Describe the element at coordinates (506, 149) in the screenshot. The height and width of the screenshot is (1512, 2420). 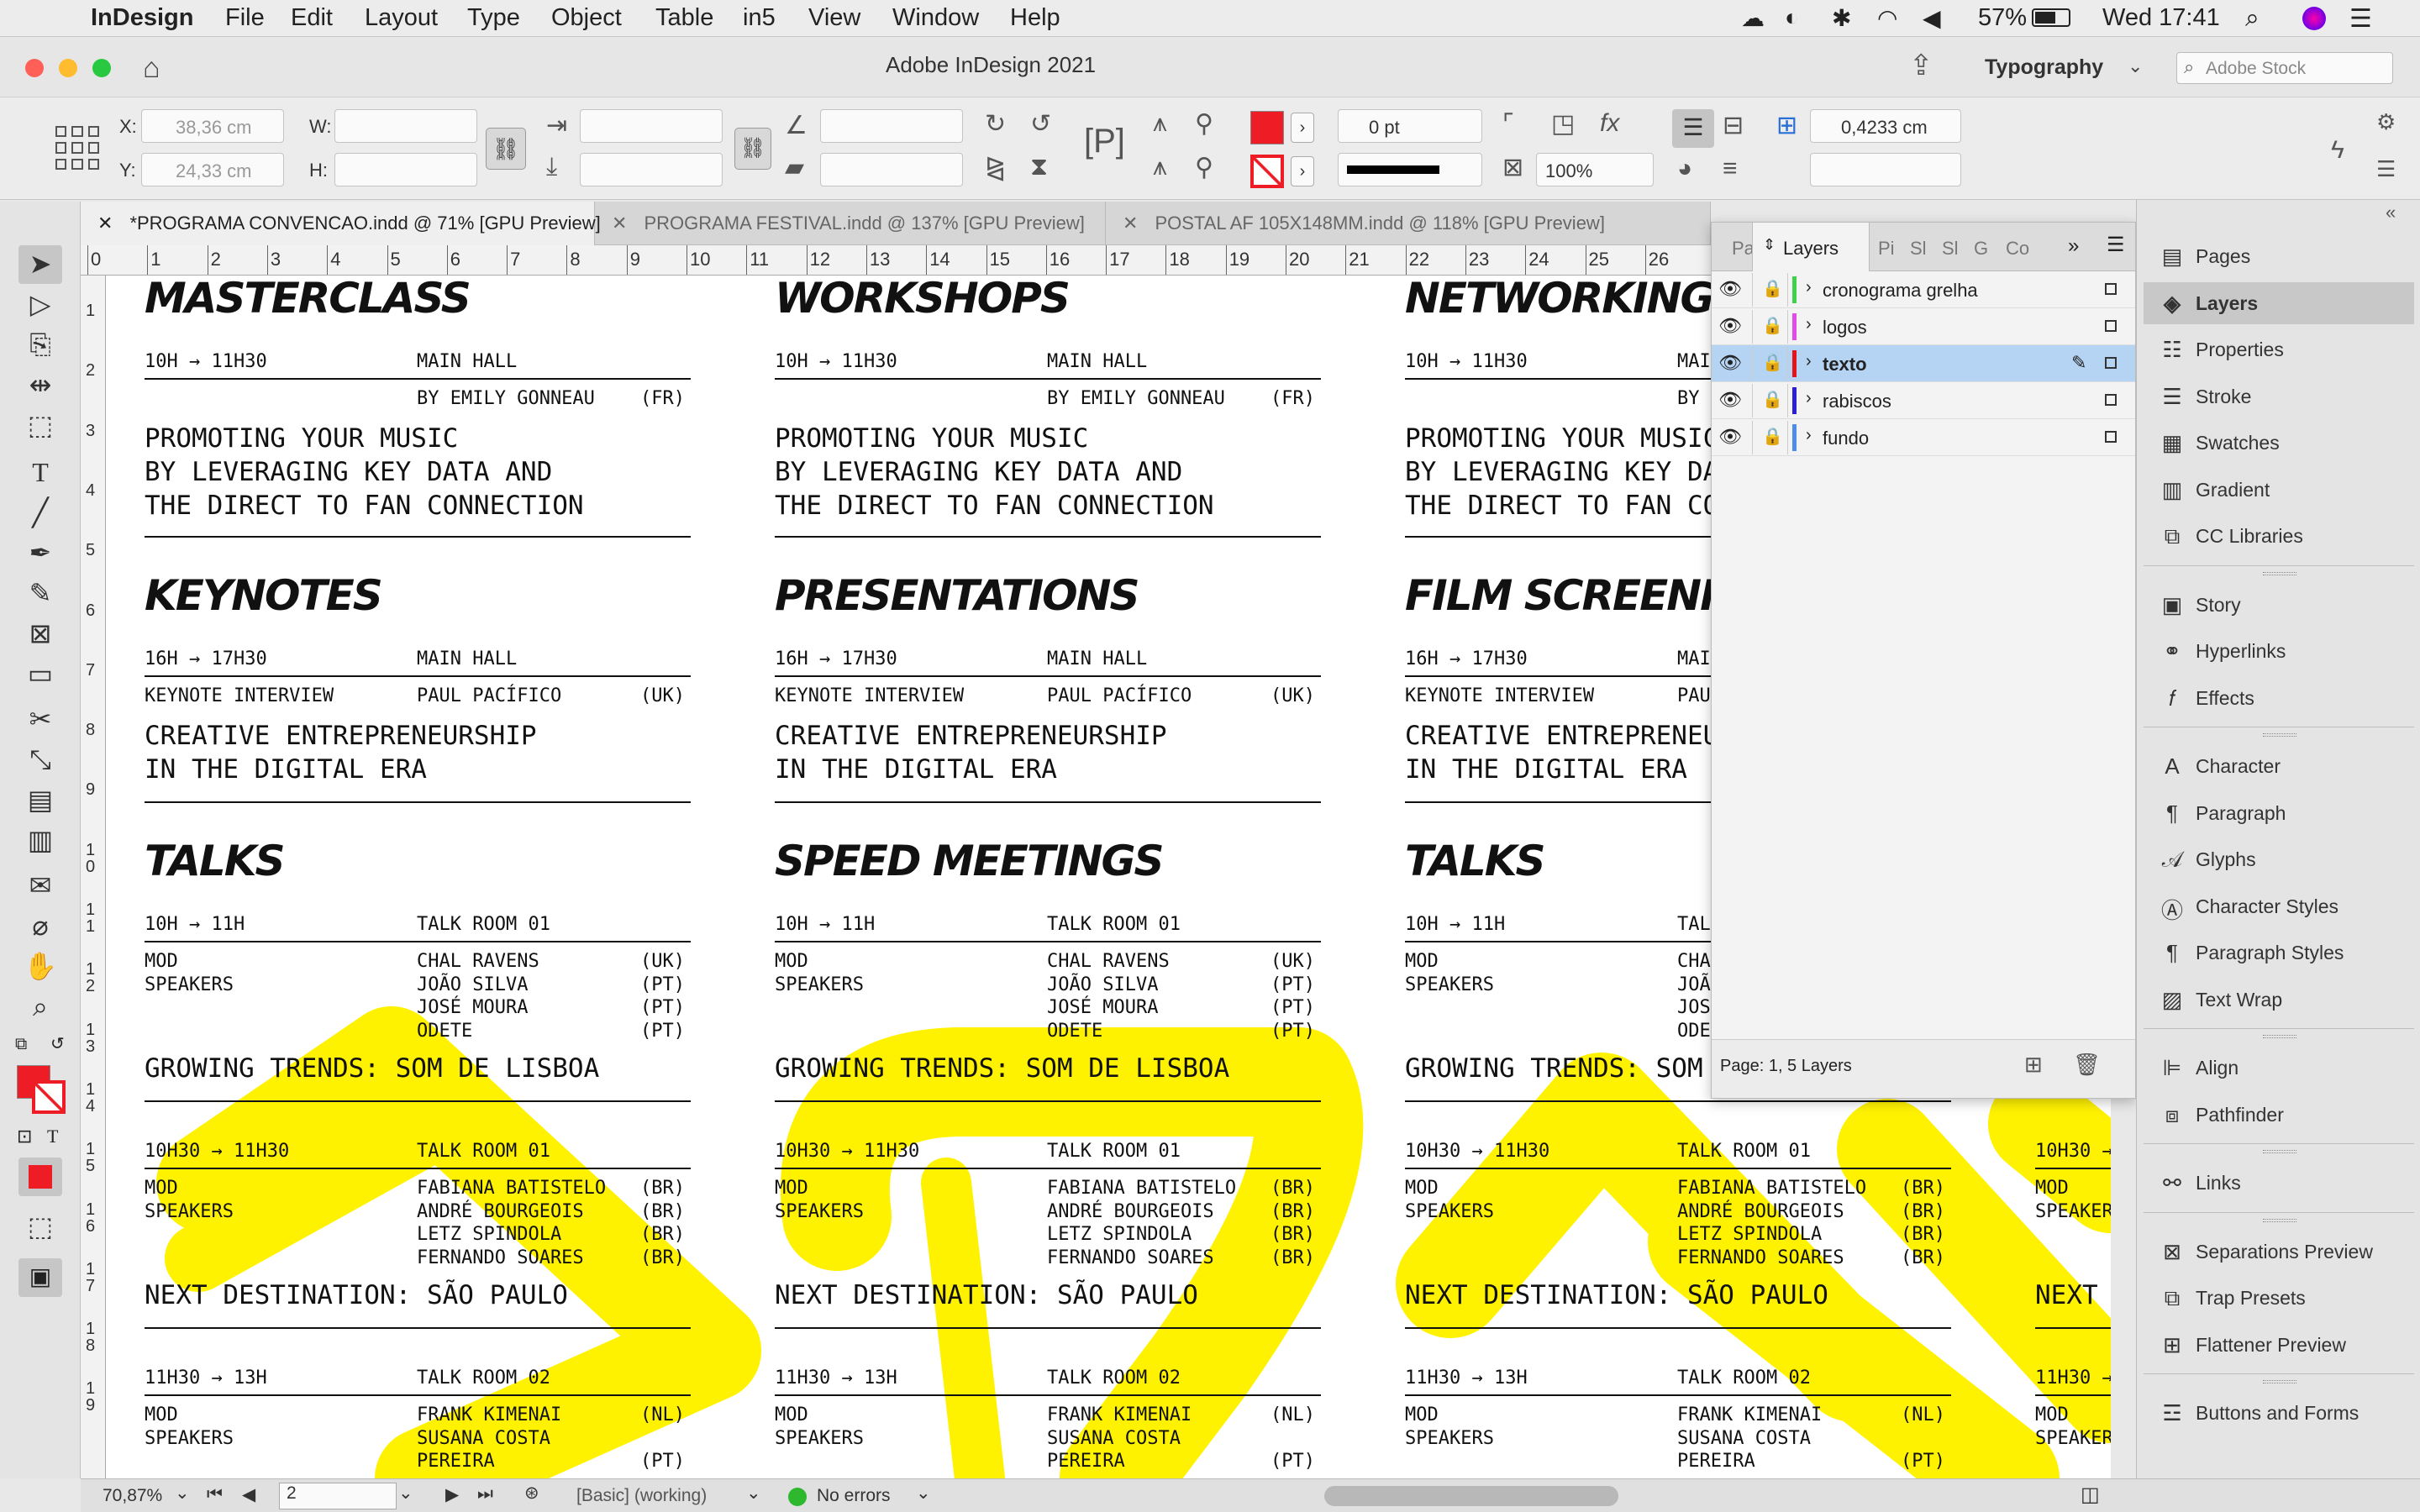
I see `constrain-proportions-icon: ⛓` at that location.